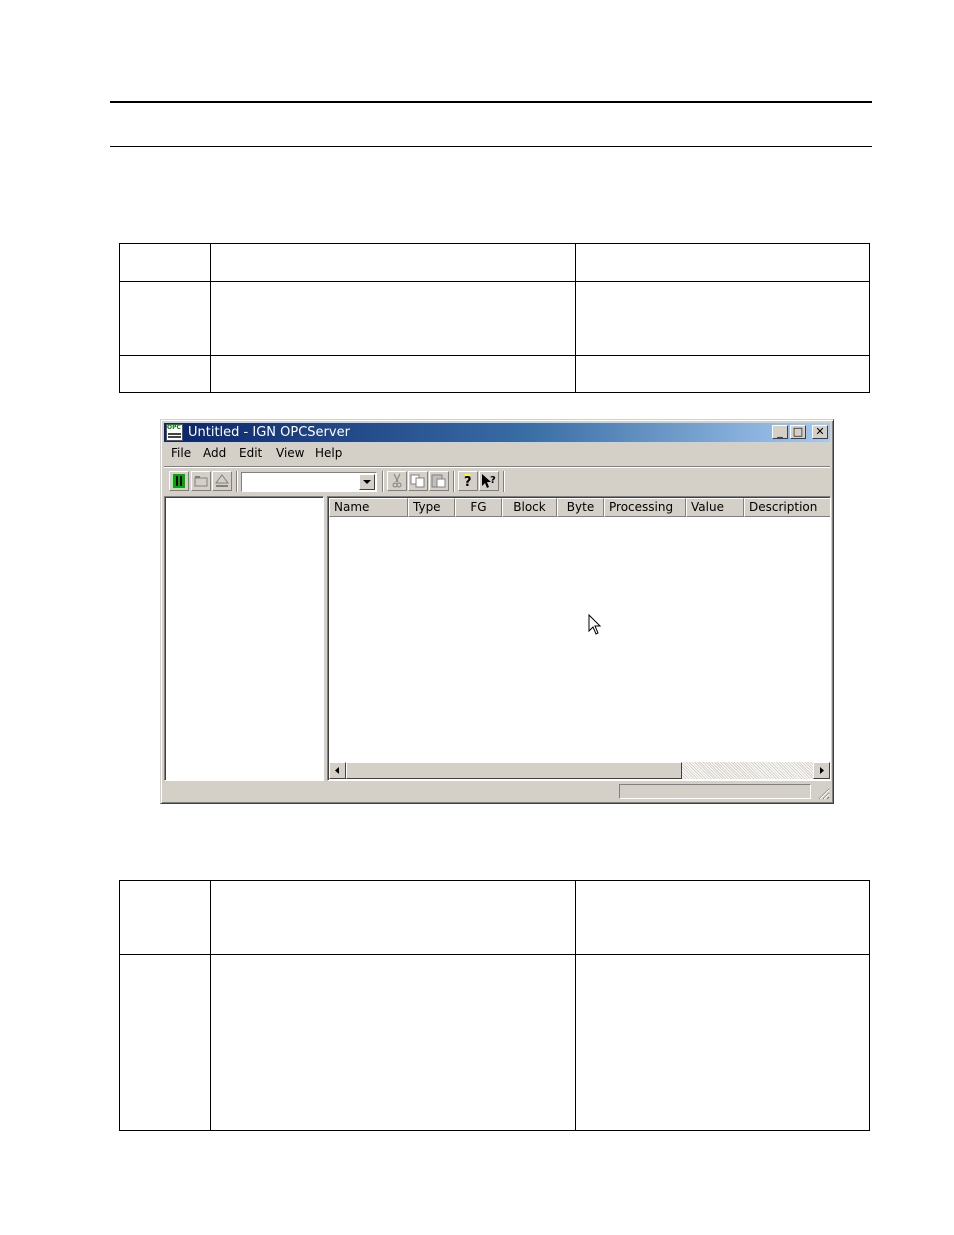  I want to click on scroll-right-button, so click(821, 770).